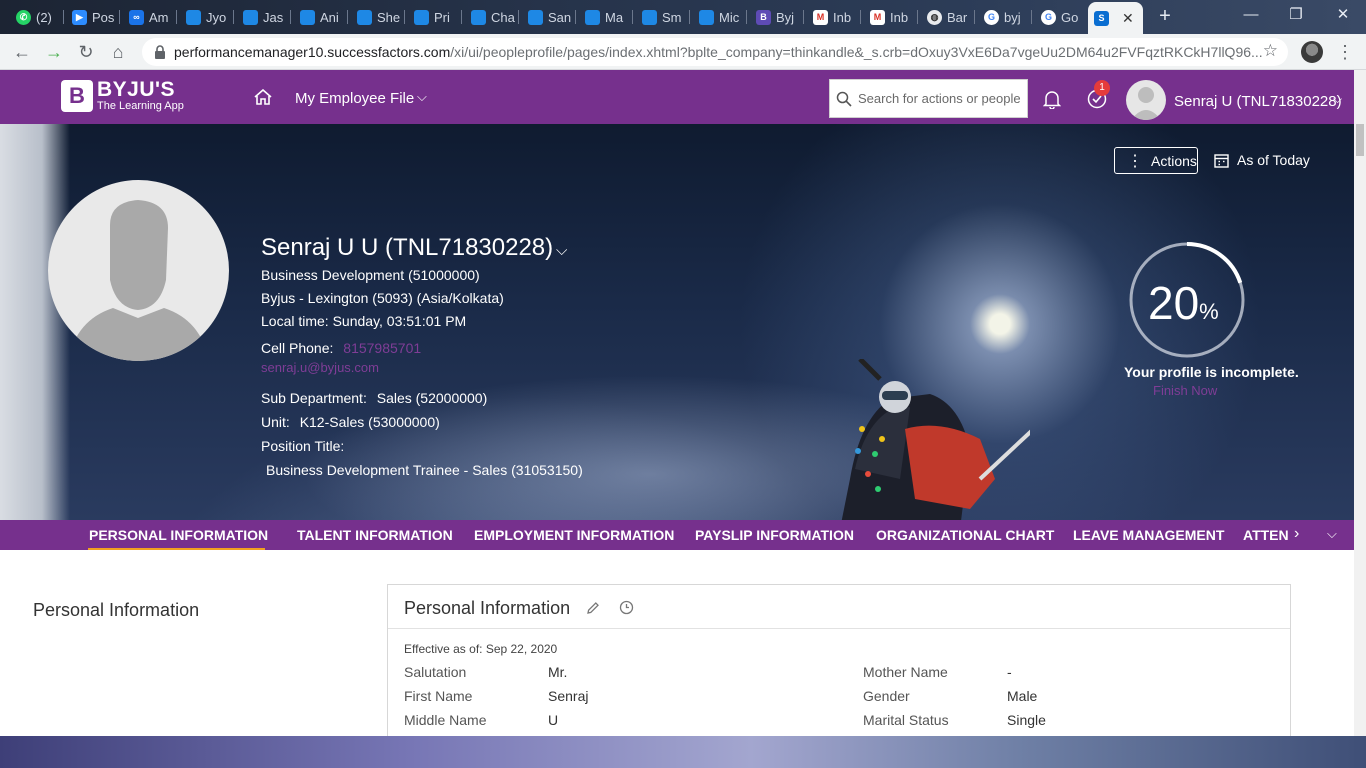  What do you see at coordinates (549, 17) in the screenshot?
I see `browser-tab: San` at bounding box center [549, 17].